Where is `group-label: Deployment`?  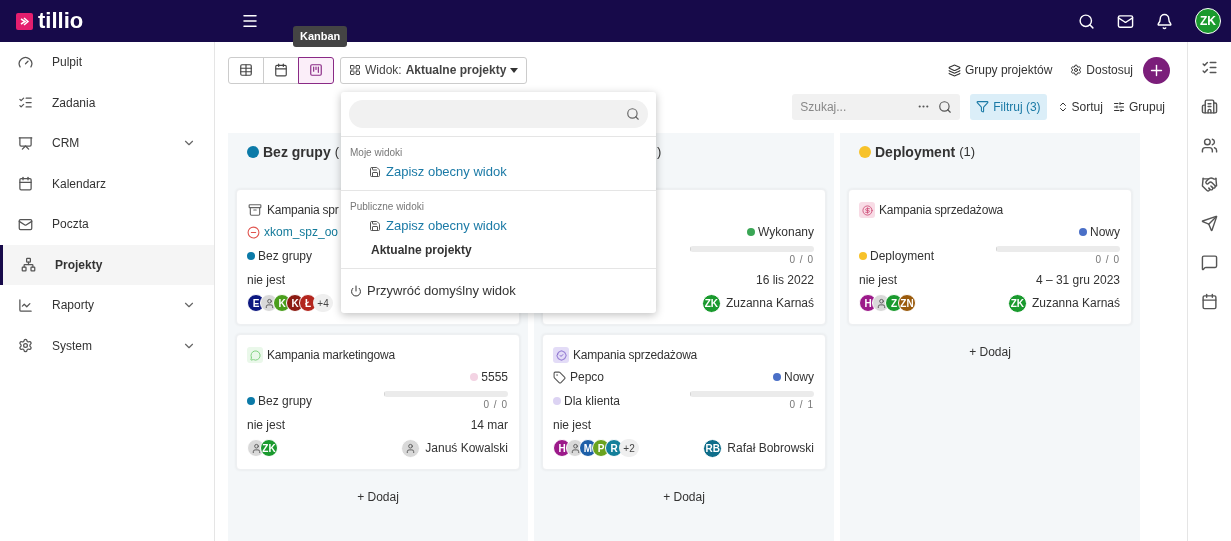 group-label: Deployment is located at coordinates (902, 256).